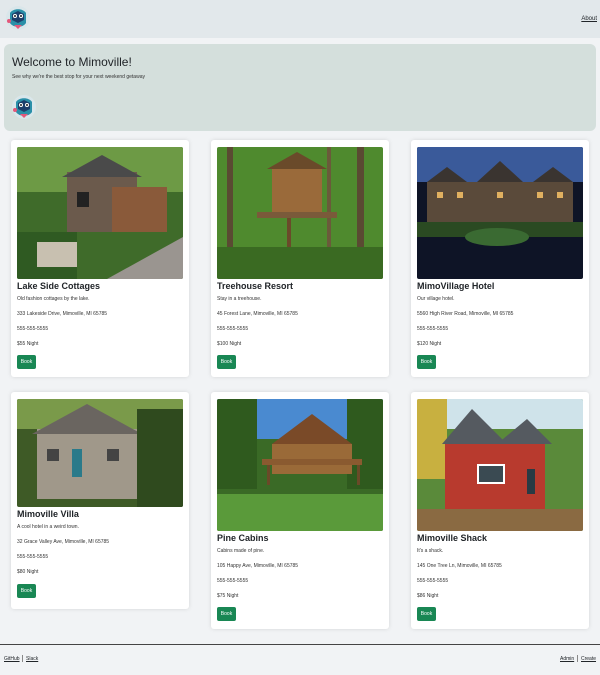  Describe the element at coordinates (255, 286) in the screenshot. I see `card-title: Treehouse Resort` at that location.